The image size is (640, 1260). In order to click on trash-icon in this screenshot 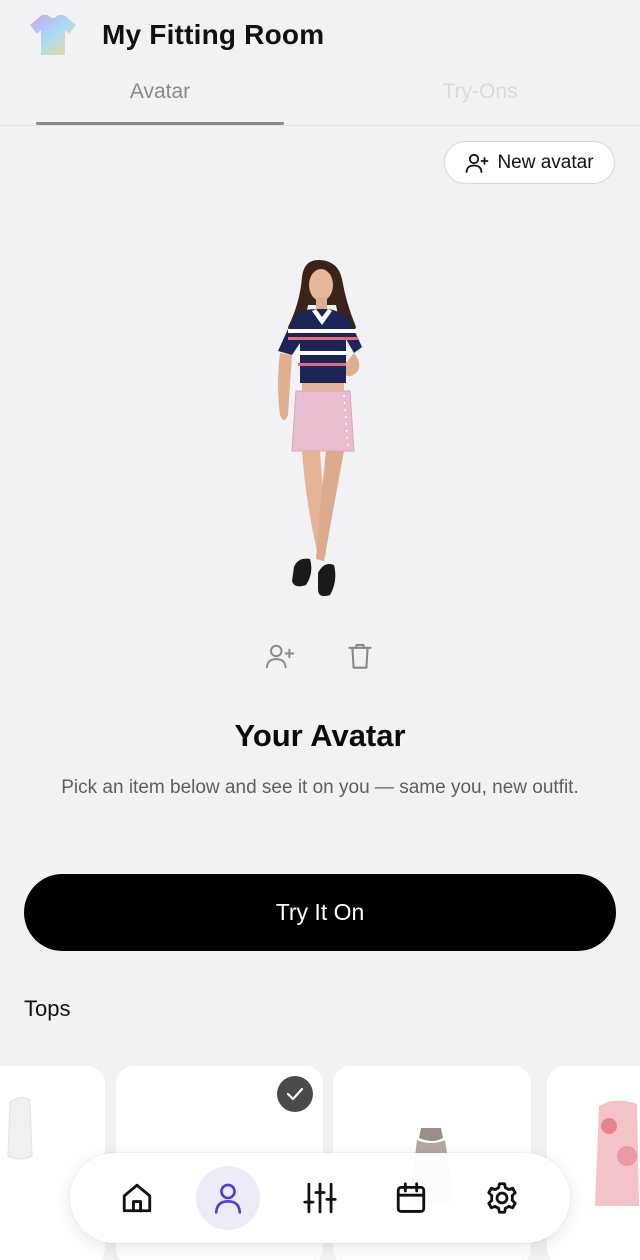, I will do `click(360, 656)`.